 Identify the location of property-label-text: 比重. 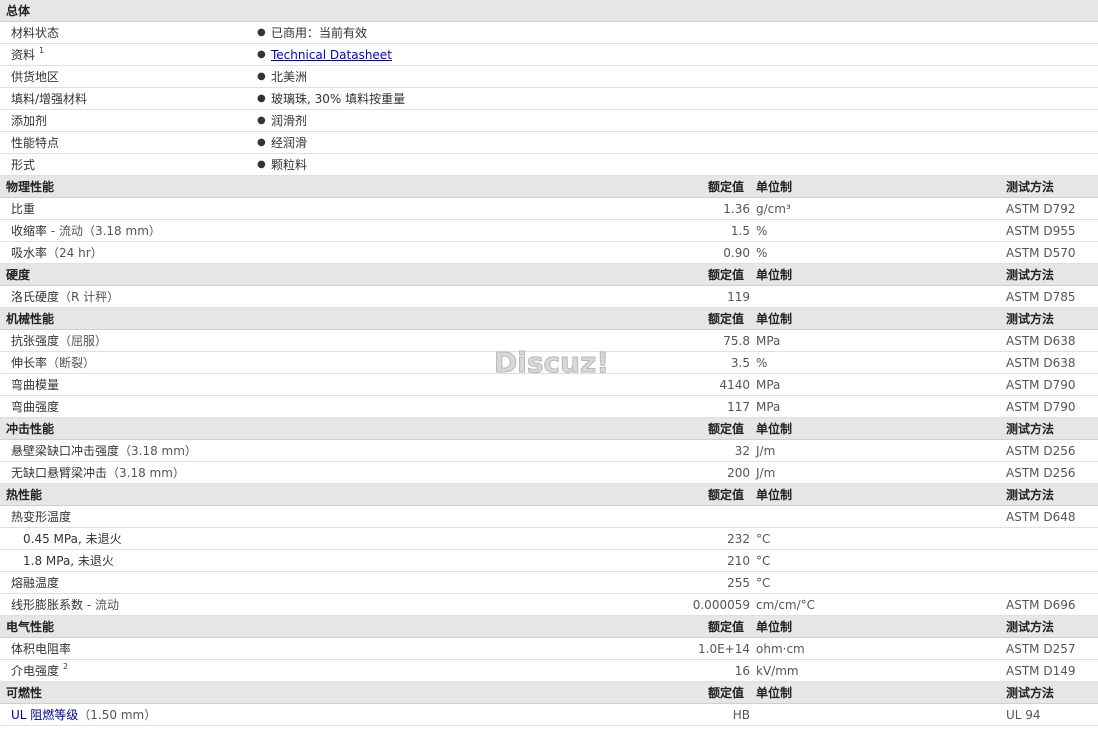
(23, 209).